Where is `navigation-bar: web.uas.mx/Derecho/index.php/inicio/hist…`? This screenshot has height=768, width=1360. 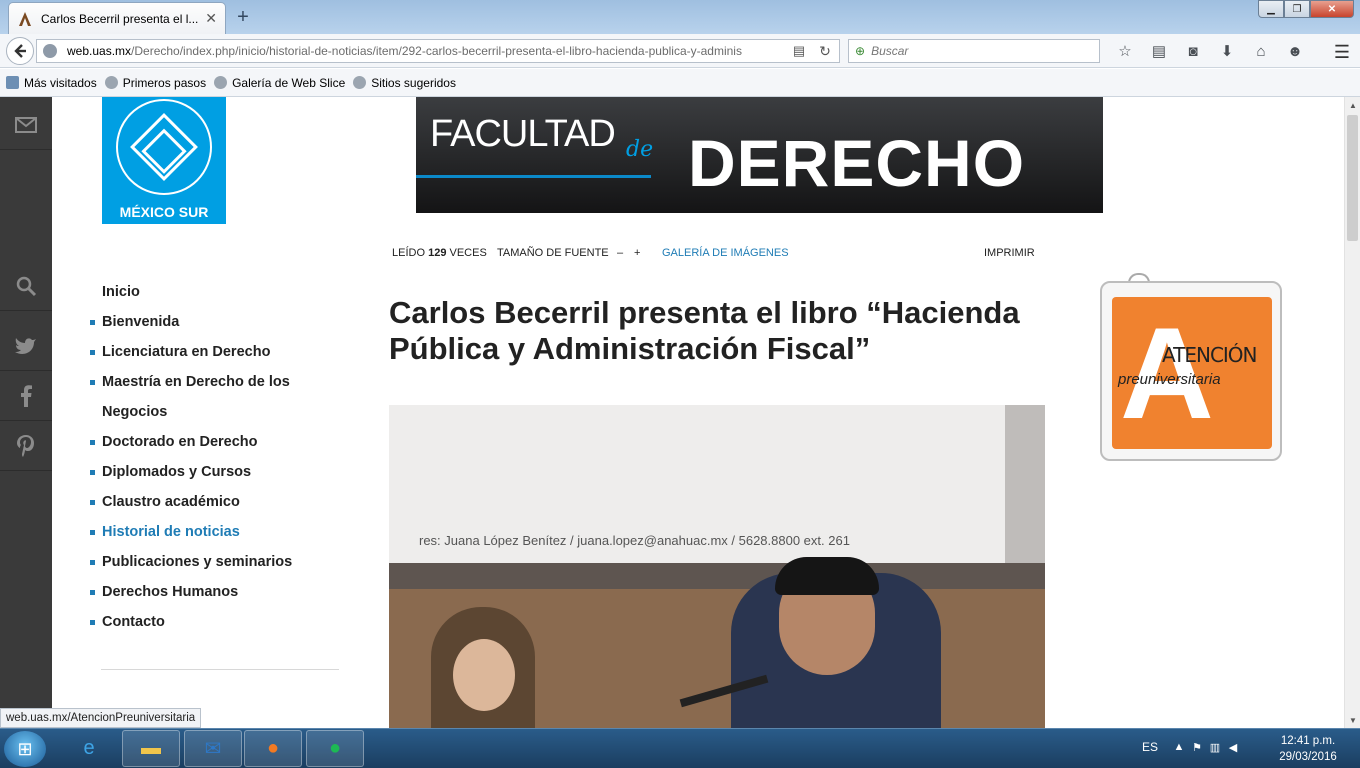 navigation-bar: web.uas.mx/Derecho/index.php/inicio/hist… is located at coordinates (680, 51).